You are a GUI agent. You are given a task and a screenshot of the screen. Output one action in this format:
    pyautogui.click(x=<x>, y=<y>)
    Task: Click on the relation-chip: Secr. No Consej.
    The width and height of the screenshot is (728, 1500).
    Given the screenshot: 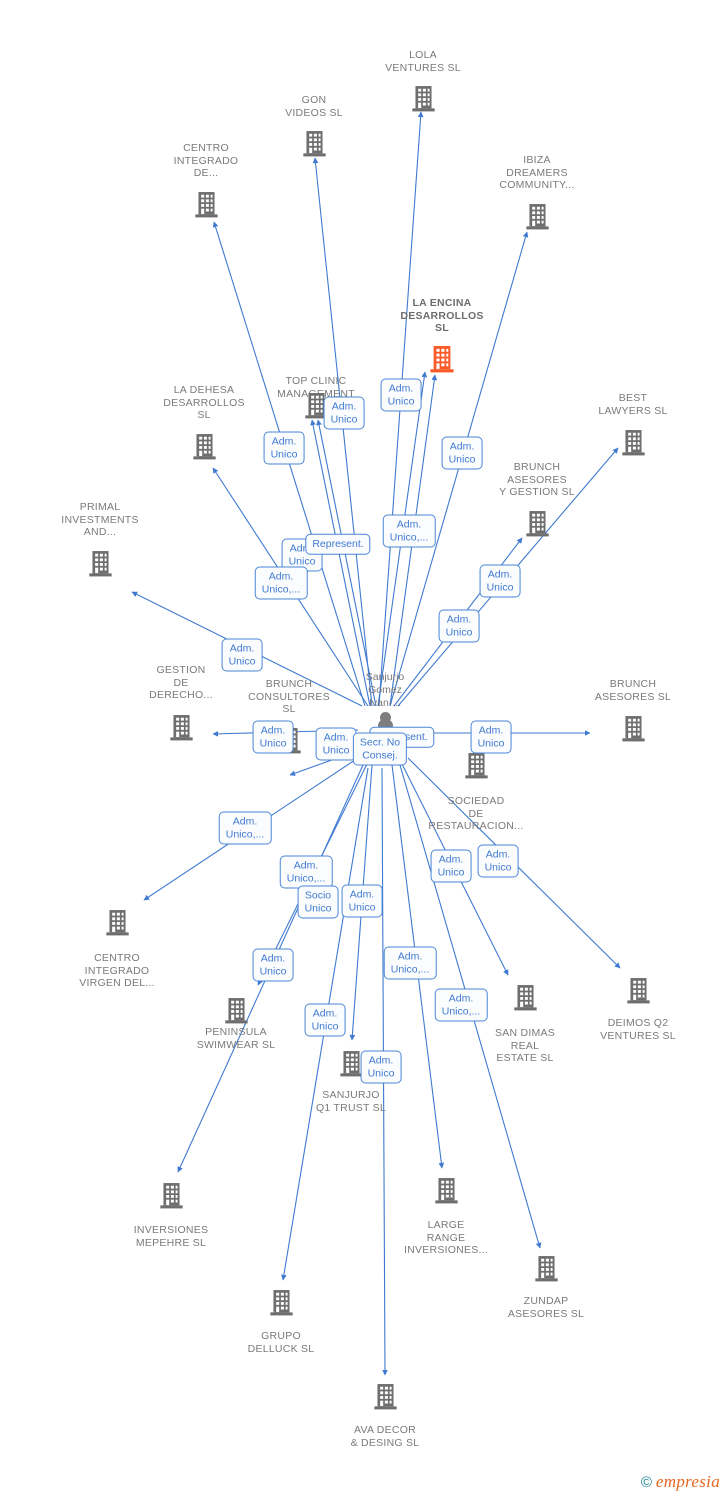 What is the action you would take?
    pyautogui.click(x=380, y=749)
    